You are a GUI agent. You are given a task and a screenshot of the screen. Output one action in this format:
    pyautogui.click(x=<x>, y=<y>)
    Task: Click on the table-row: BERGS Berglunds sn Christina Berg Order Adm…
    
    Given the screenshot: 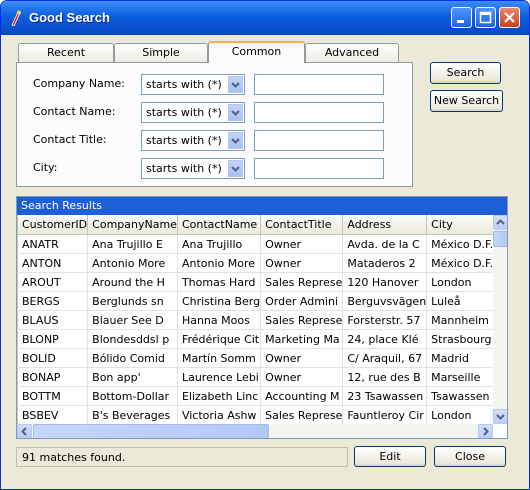 What is the action you would take?
    pyautogui.click(x=255, y=301)
    